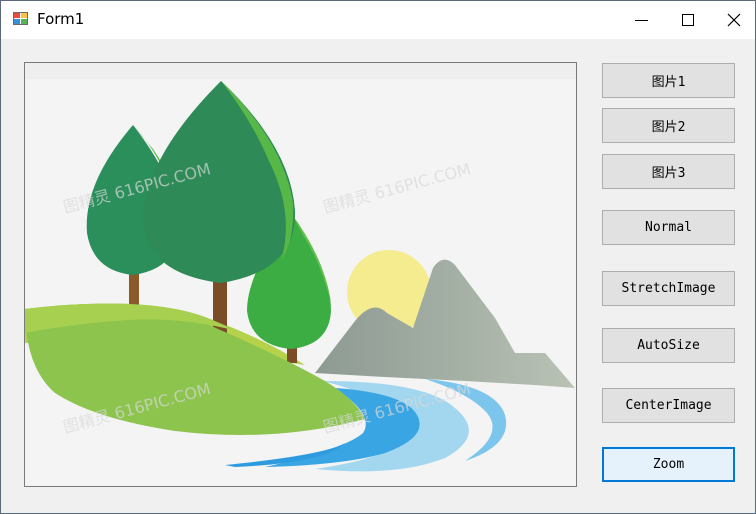  I want to click on maximize-icon, so click(688, 20).